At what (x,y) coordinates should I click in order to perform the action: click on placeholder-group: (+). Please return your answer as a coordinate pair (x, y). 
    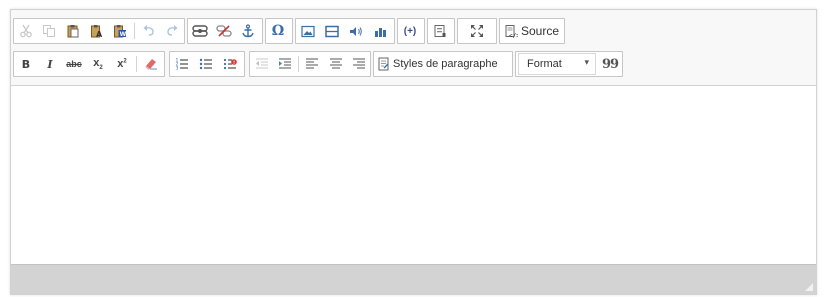
    Looking at the image, I should click on (411, 31).